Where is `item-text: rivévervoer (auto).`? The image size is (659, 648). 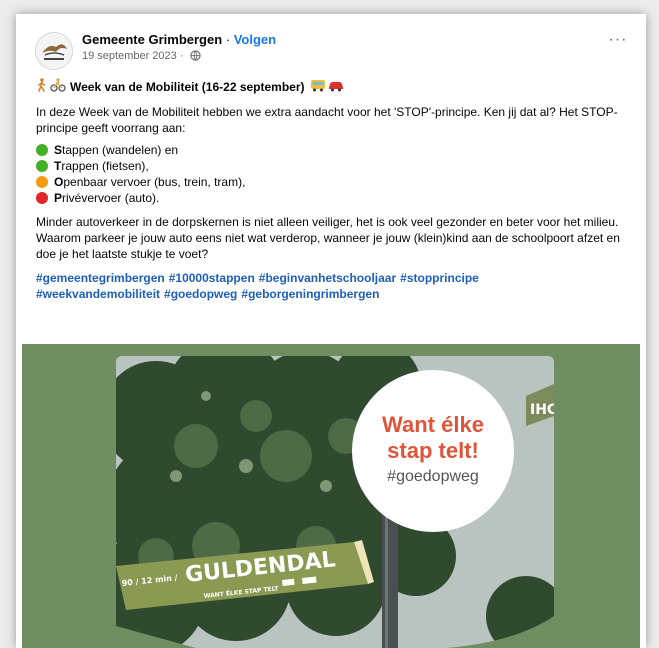 item-text: rivévervoer (auto). is located at coordinates (111, 198).